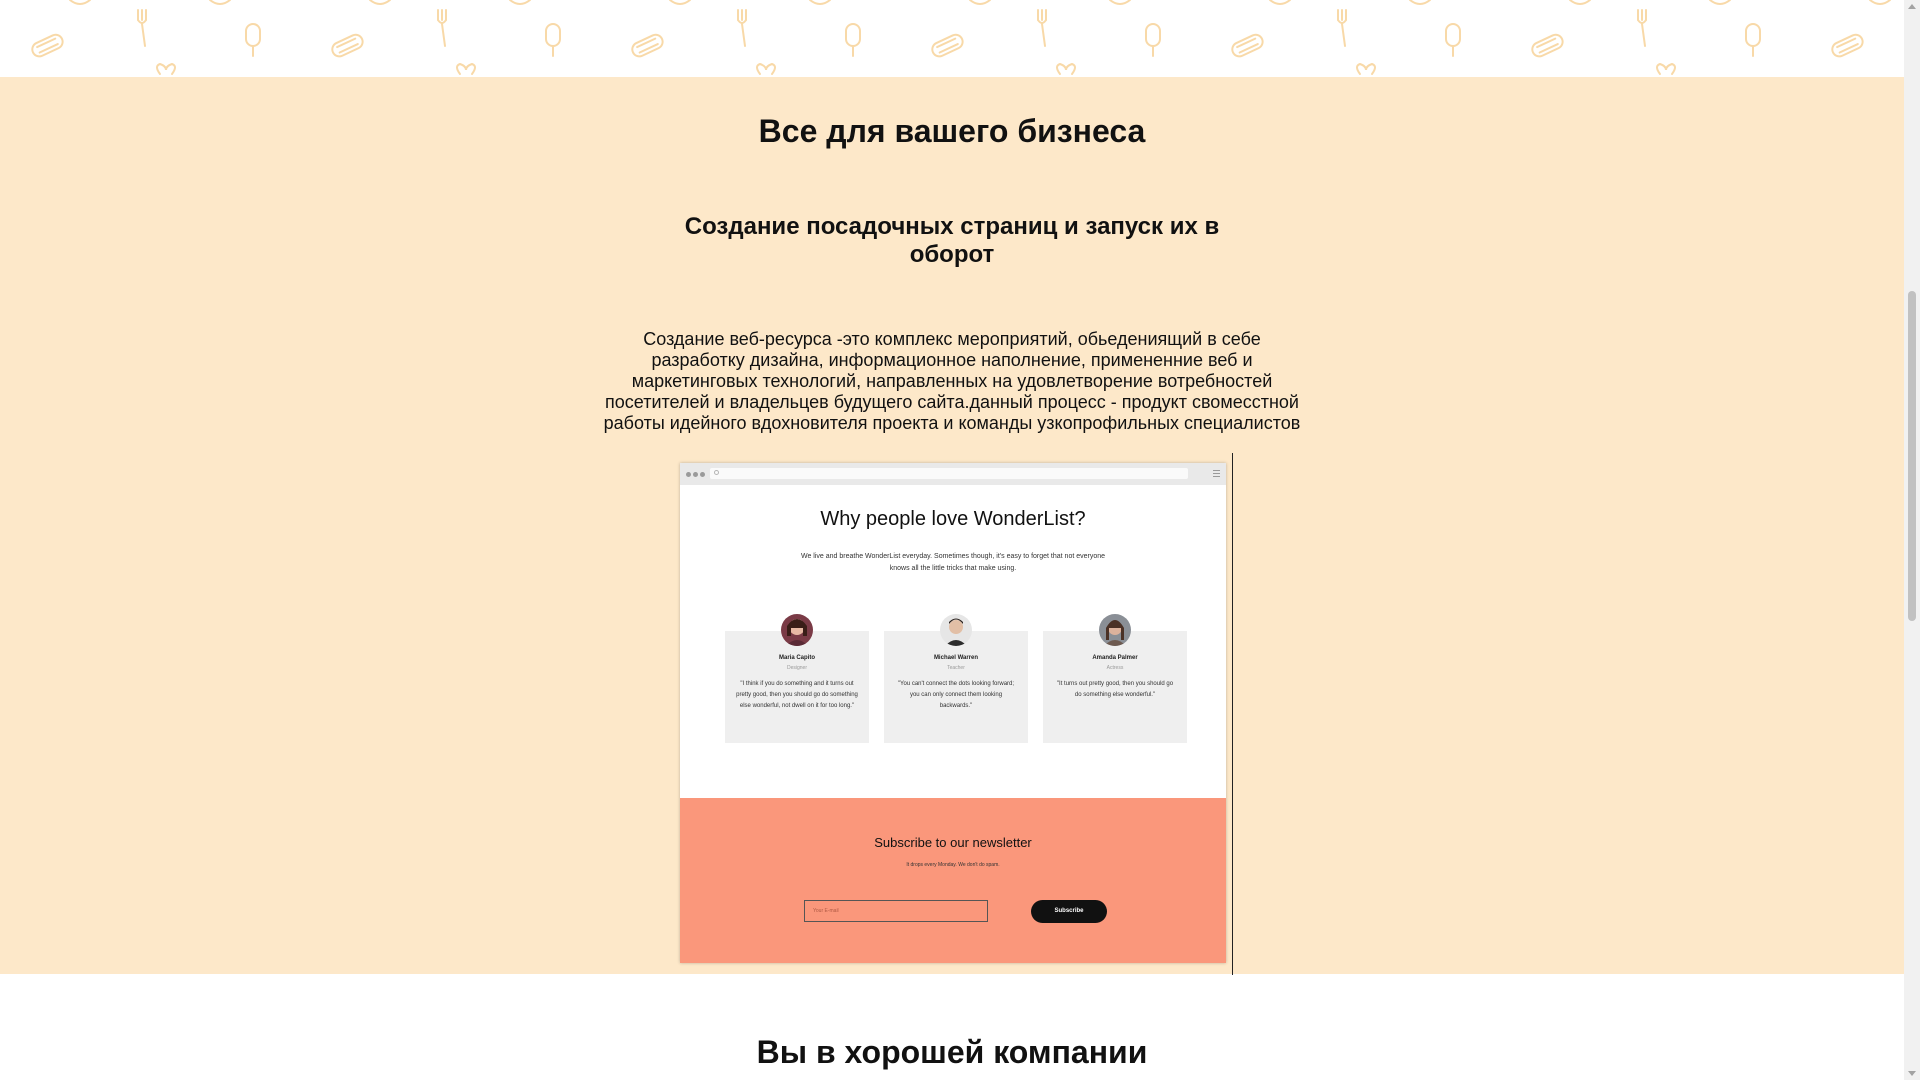 The image size is (1920, 1080). Describe the element at coordinates (1912, 6) in the screenshot. I see `scroll-up-icon` at that location.